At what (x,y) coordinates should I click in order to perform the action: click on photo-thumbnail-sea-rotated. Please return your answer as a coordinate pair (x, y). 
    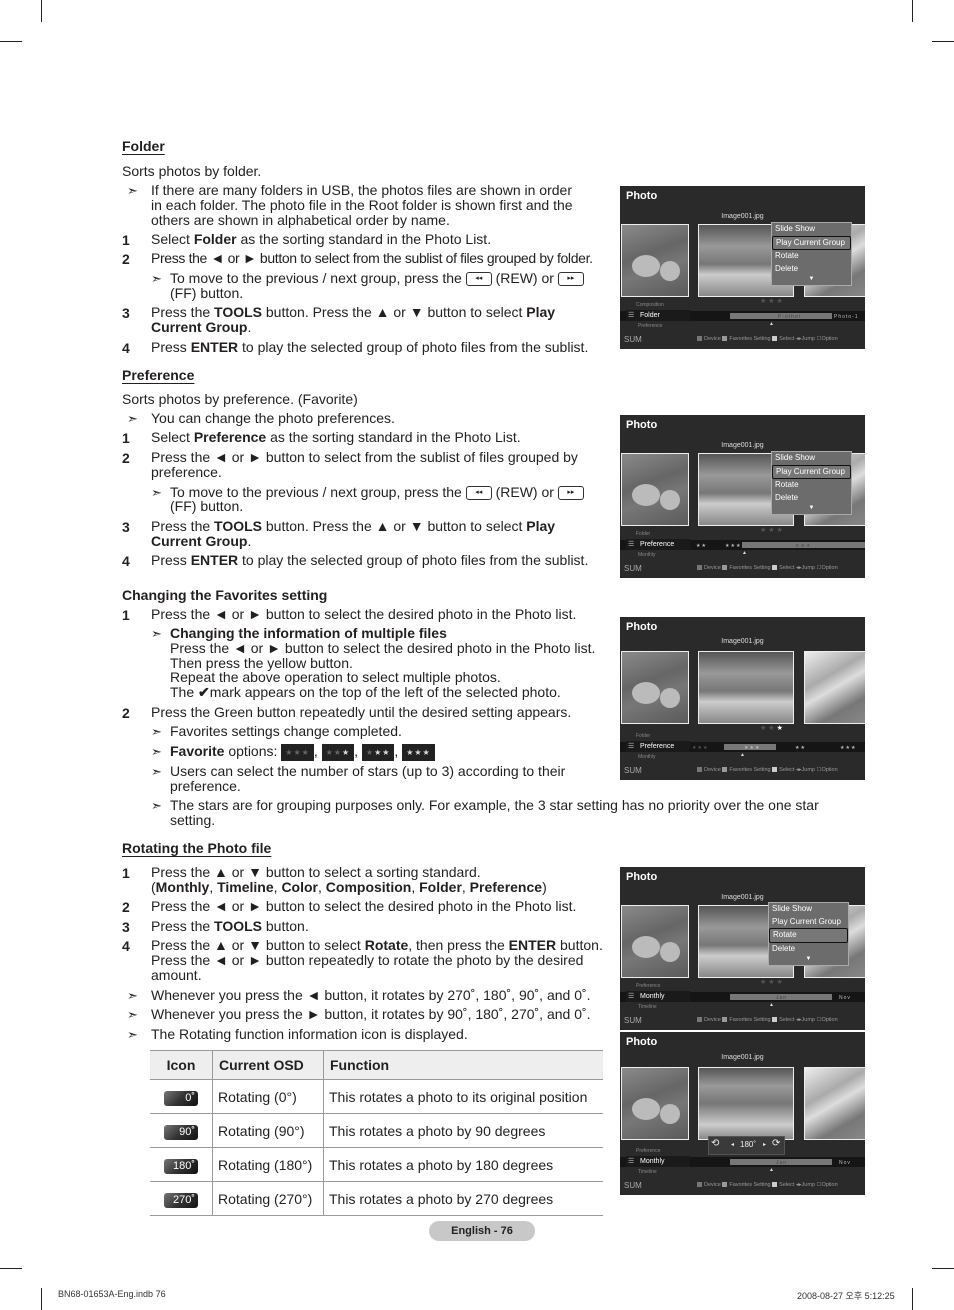
    Looking at the image, I should click on (746, 1103).